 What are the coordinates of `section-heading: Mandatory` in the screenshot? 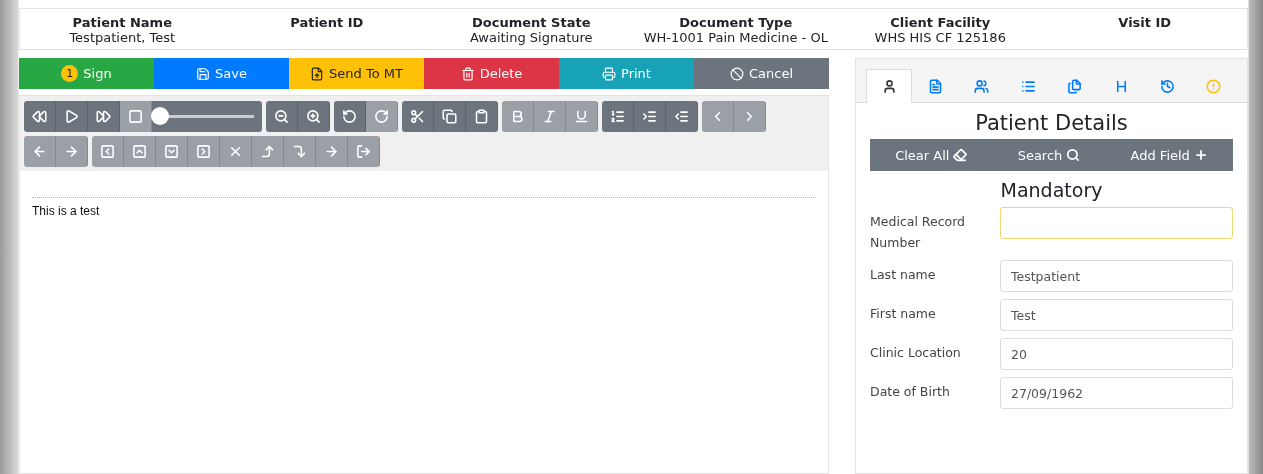 It's located at (1051, 190).